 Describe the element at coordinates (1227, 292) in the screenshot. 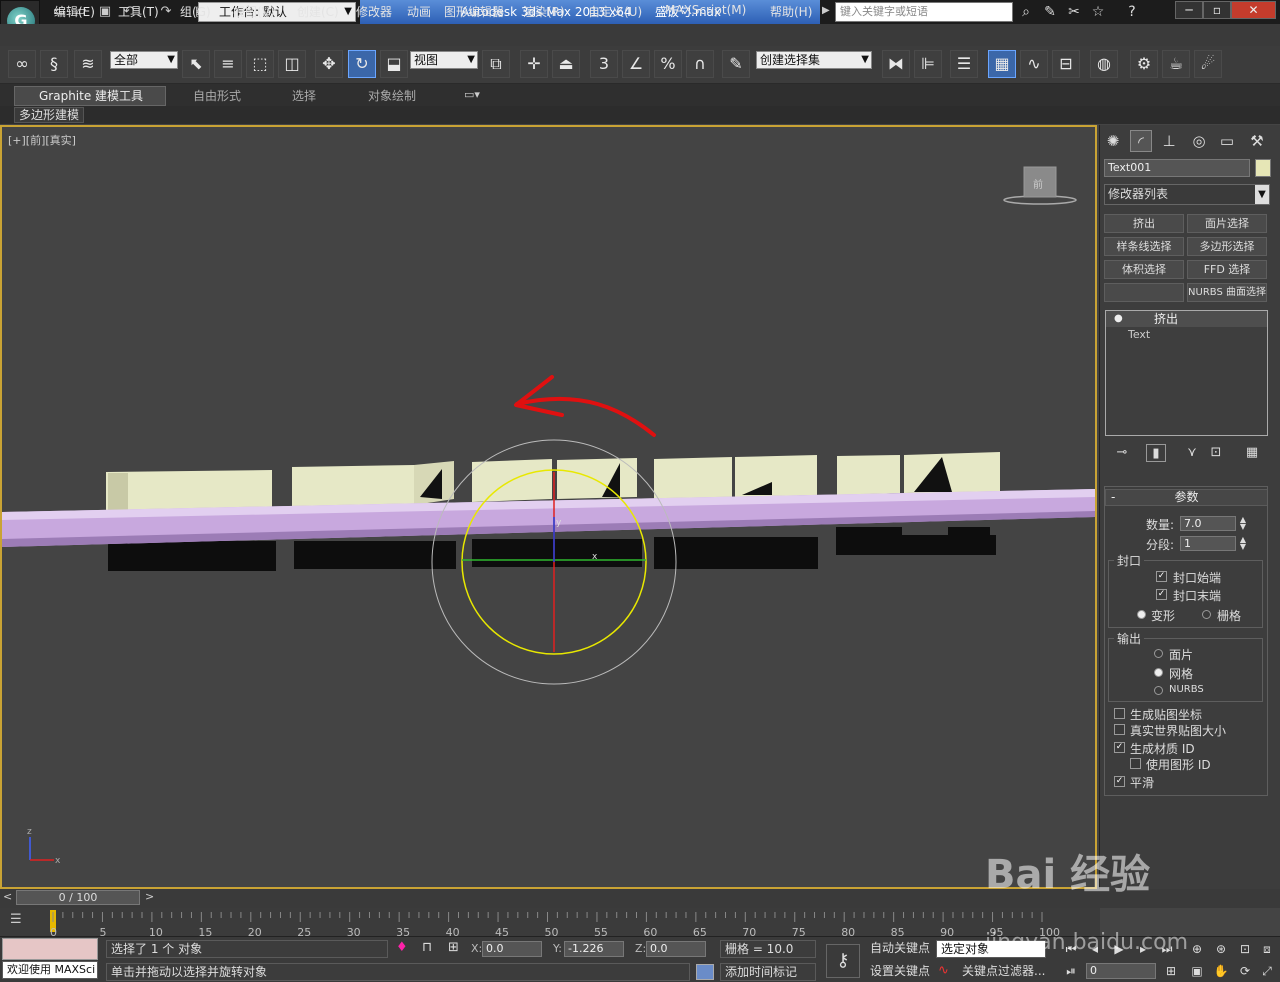

I see `nurbs-surface-select-button: NURBS 曲面选择` at that location.